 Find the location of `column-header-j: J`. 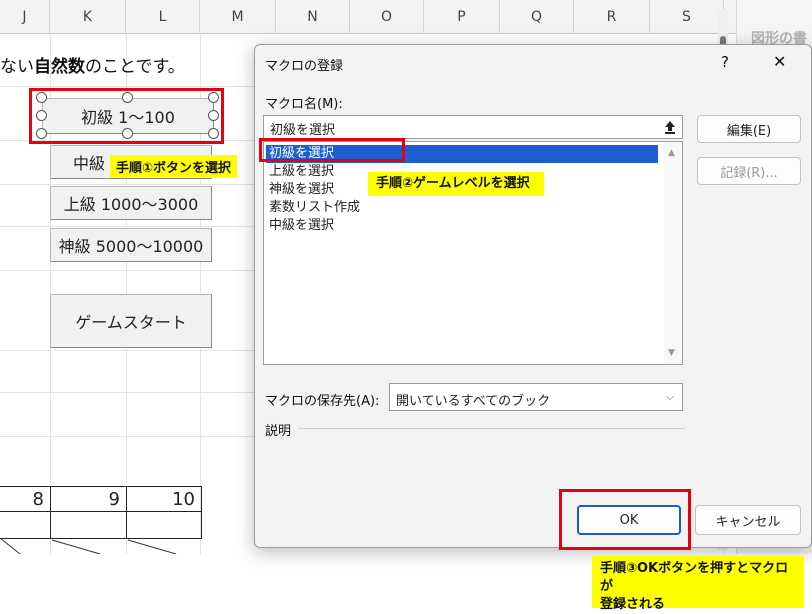

column-header-j: J is located at coordinates (25, 17).